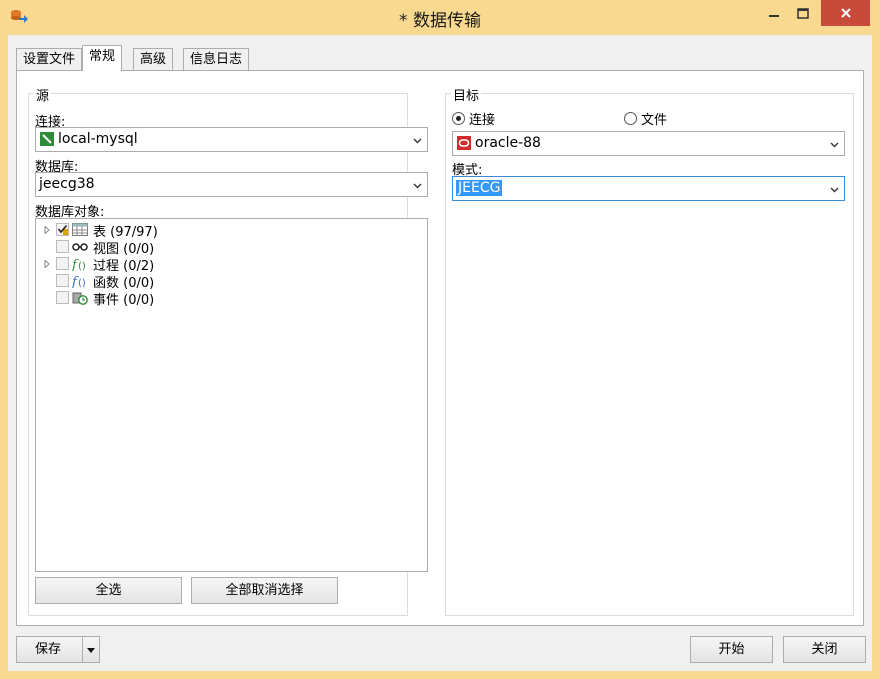 Image resolution: width=880 pixels, height=679 pixels. What do you see at coordinates (630, 118) in the screenshot?
I see `radio-unselected-icon` at bounding box center [630, 118].